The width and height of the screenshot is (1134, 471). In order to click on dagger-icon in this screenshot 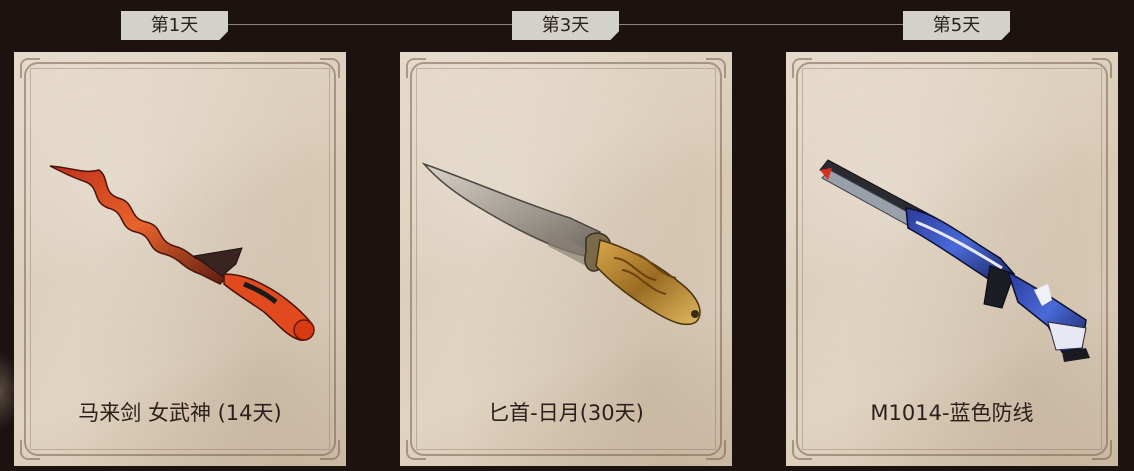, I will do `click(561, 244)`.